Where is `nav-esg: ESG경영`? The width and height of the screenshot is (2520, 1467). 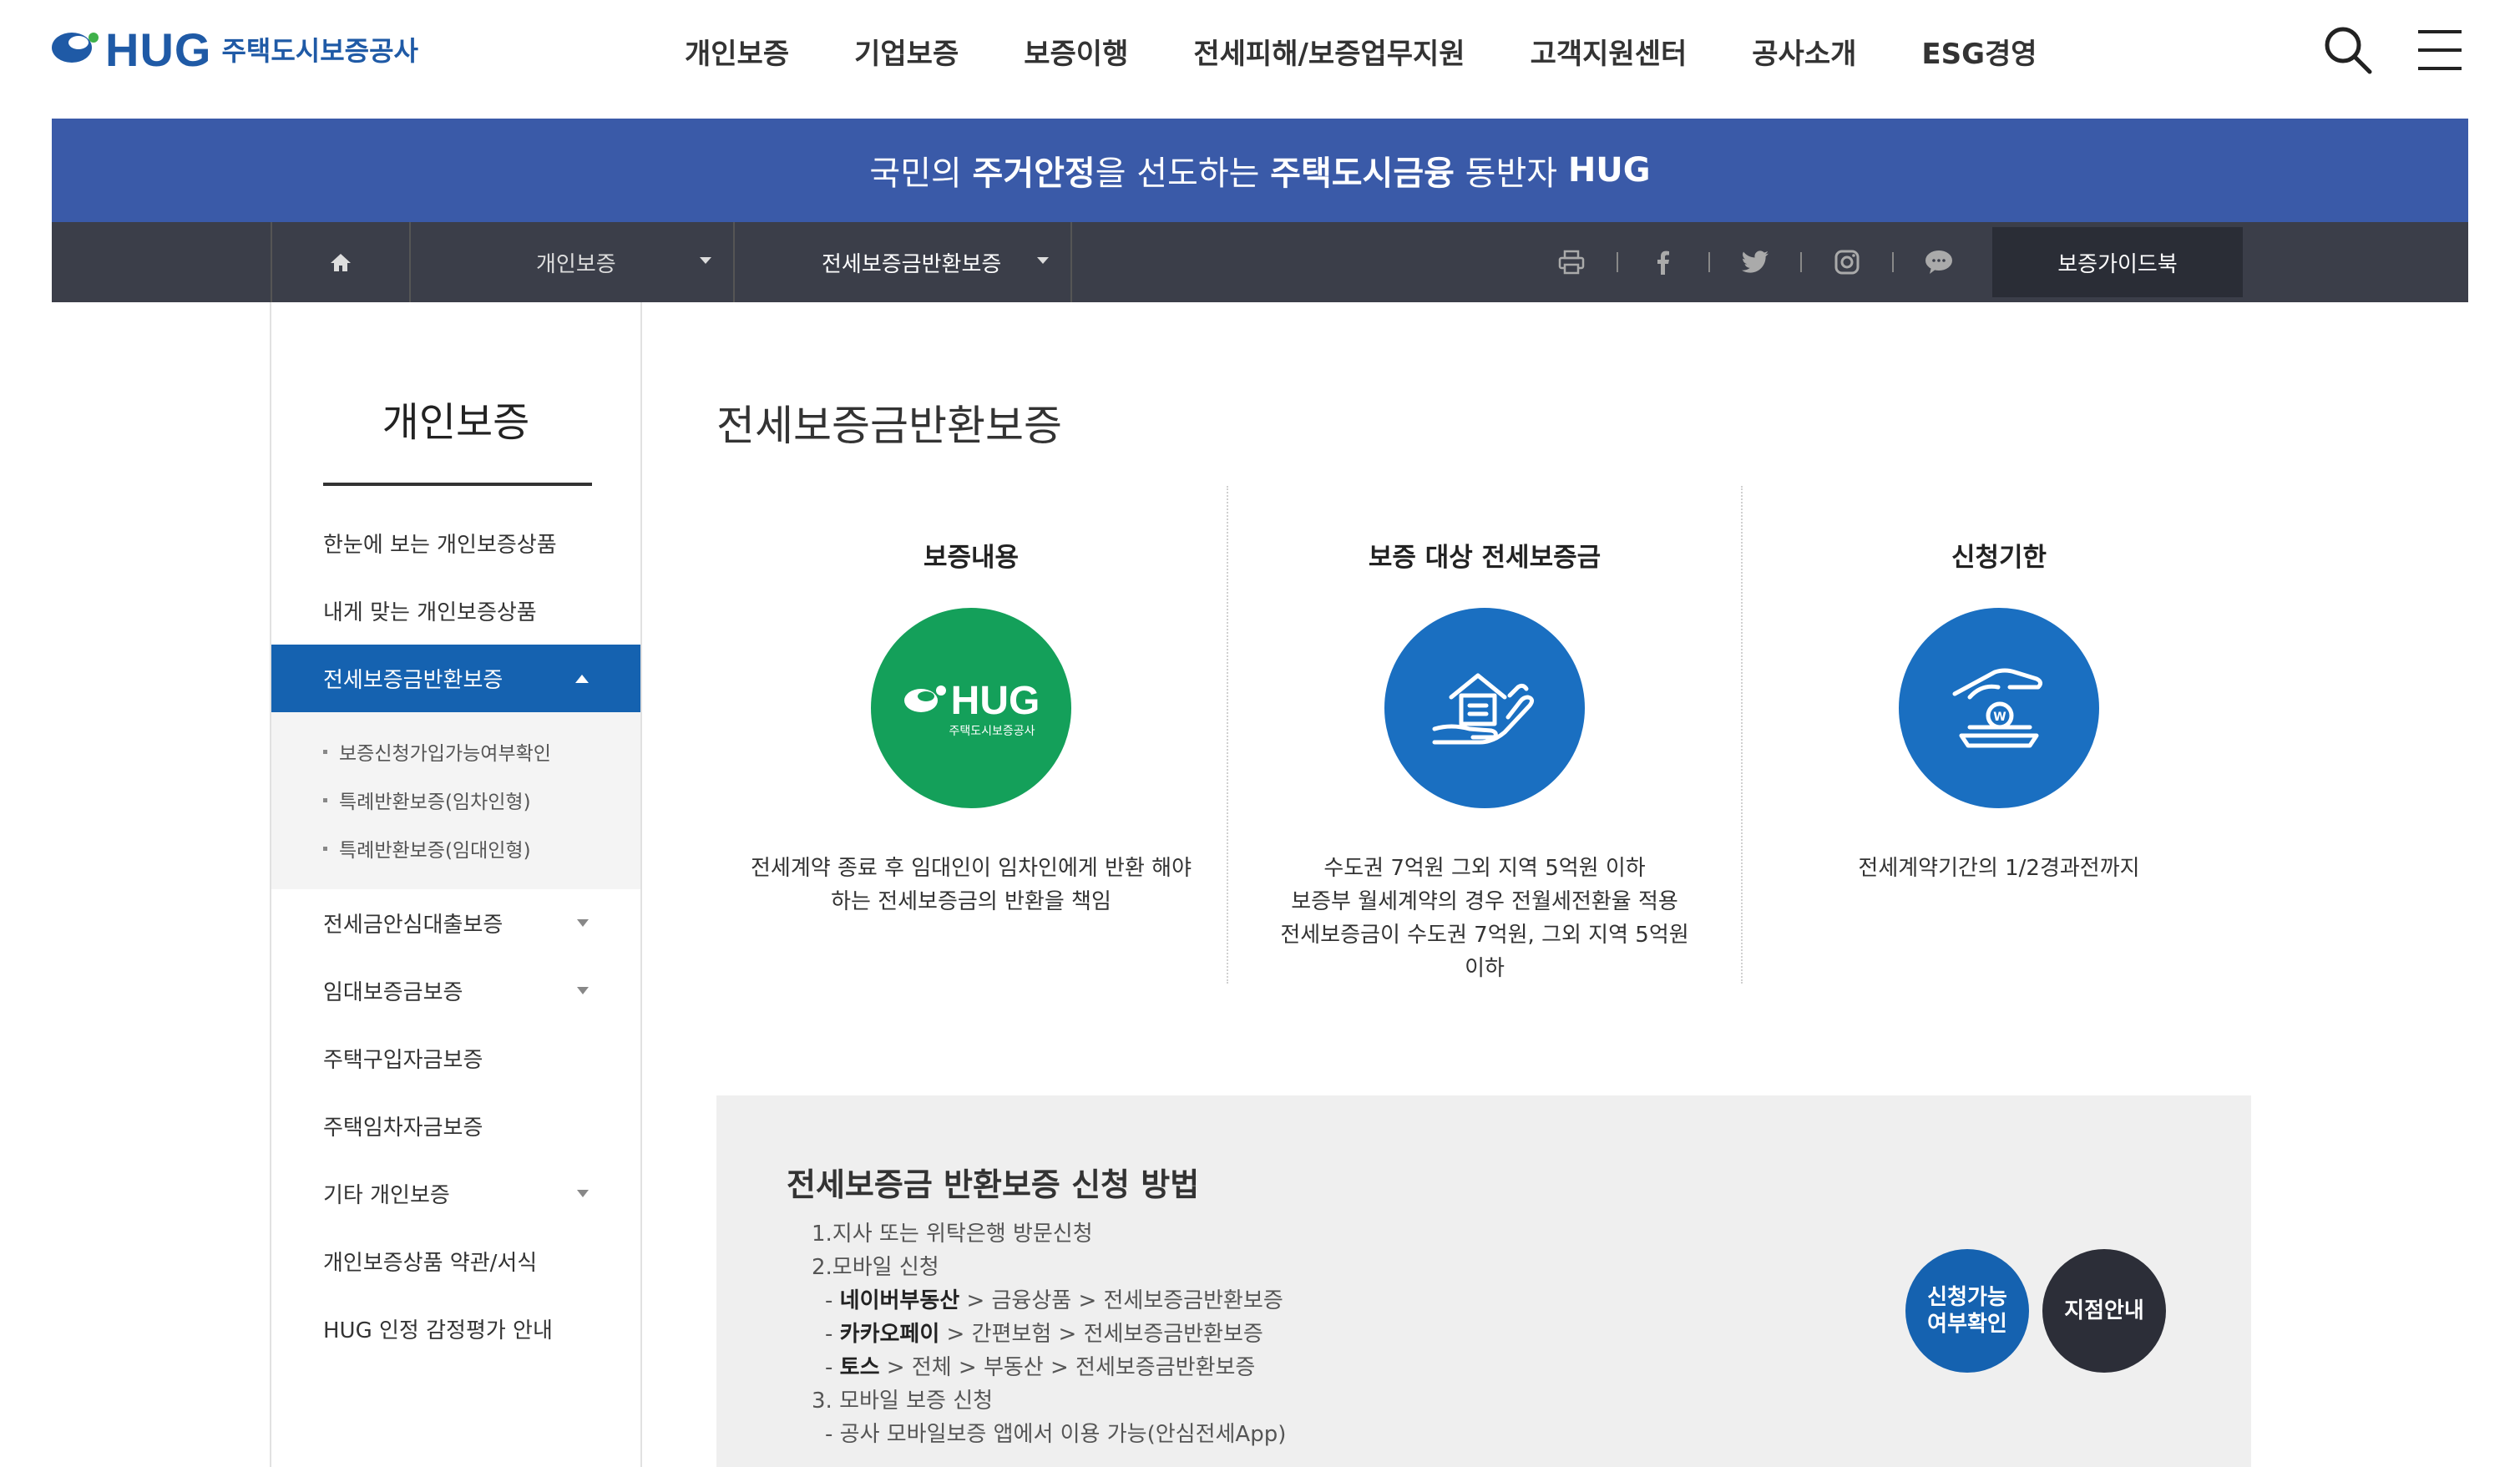 nav-esg: ESG경영 is located at coordinates (1979, 54).